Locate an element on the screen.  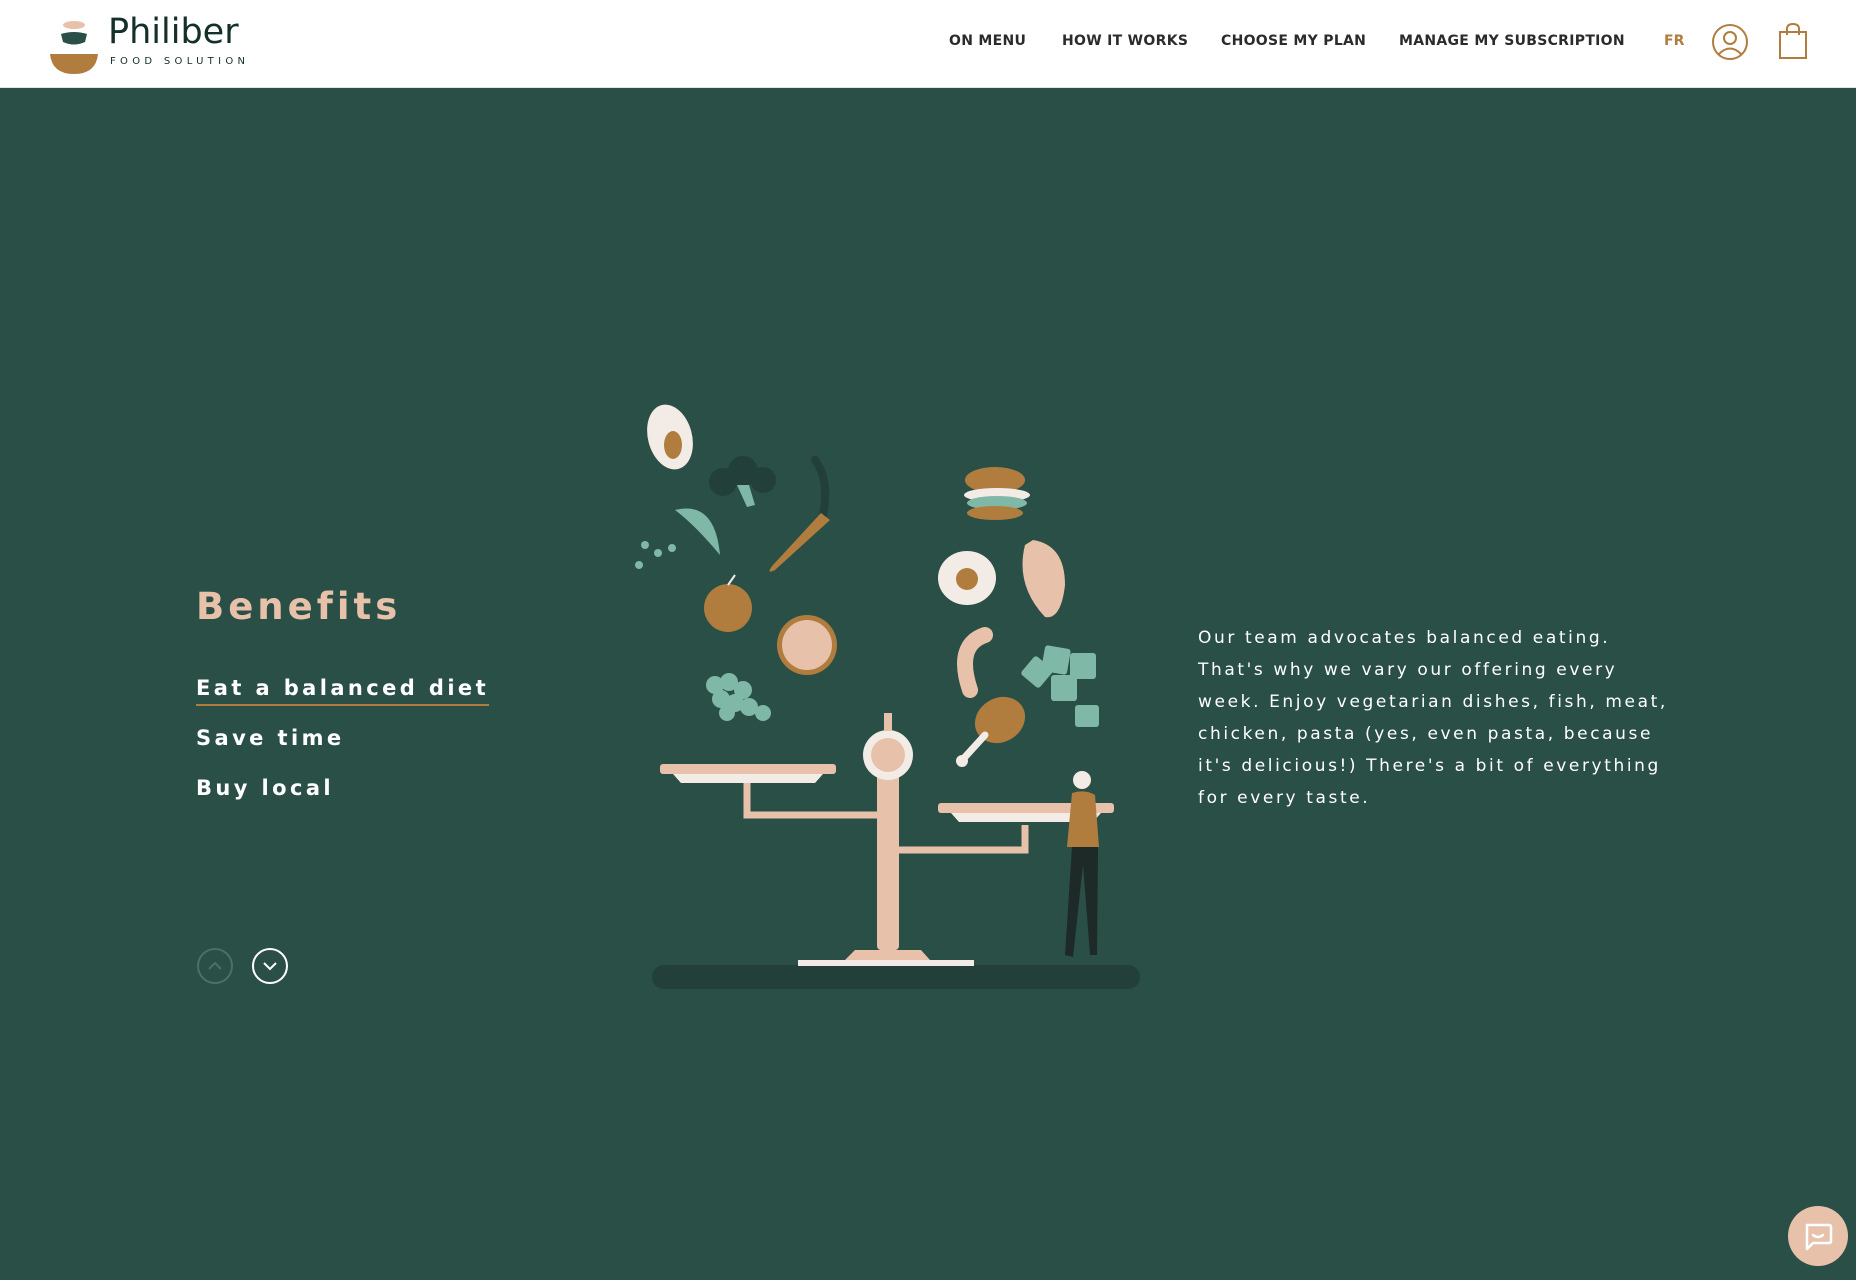
balance-scale-illustration is located at coordinates (887, 696).